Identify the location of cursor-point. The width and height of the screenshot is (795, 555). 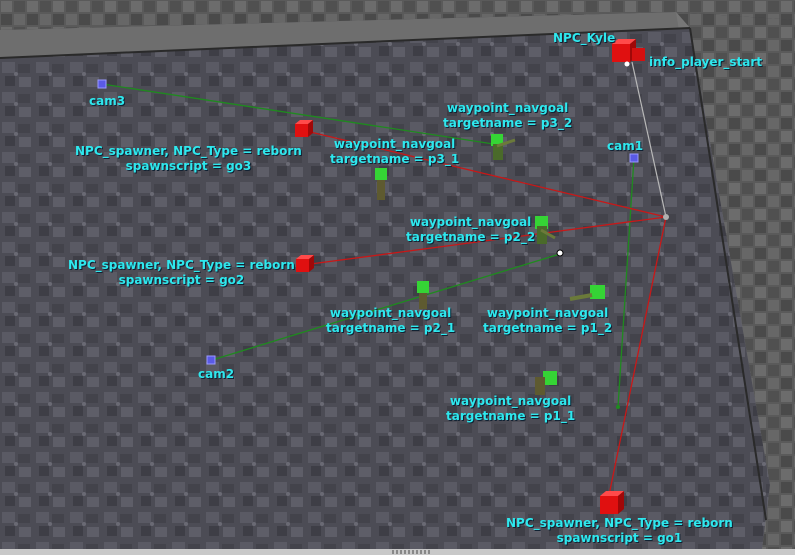
(560, 253).